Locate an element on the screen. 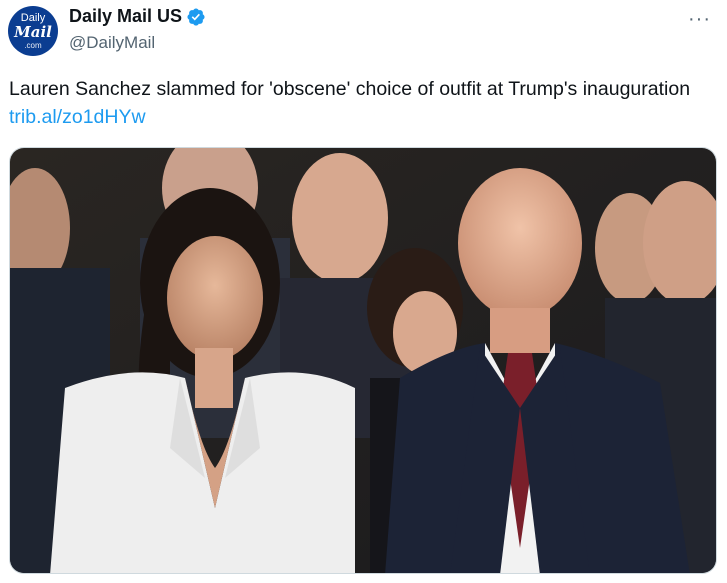  verified-badge-icon is located at coordinates (196, 16).